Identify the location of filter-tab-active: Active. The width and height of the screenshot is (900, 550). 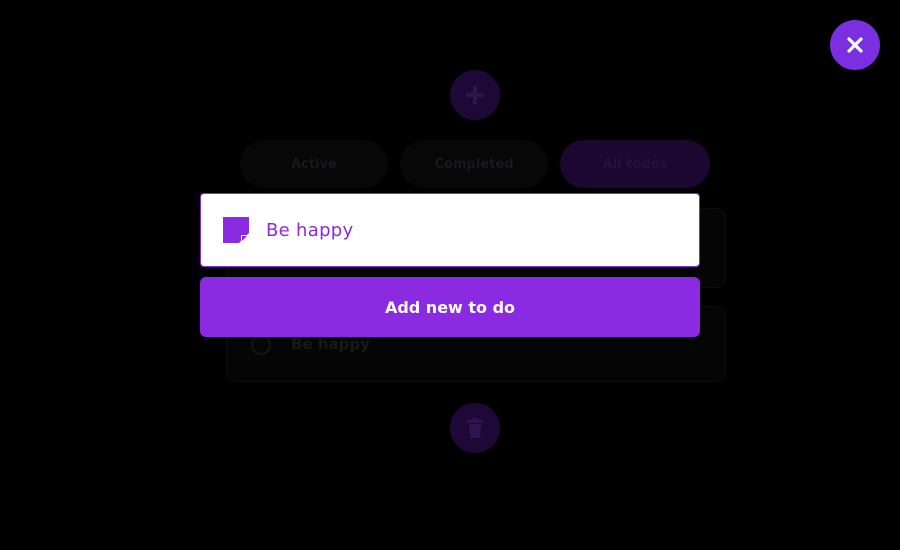
(314, 164).